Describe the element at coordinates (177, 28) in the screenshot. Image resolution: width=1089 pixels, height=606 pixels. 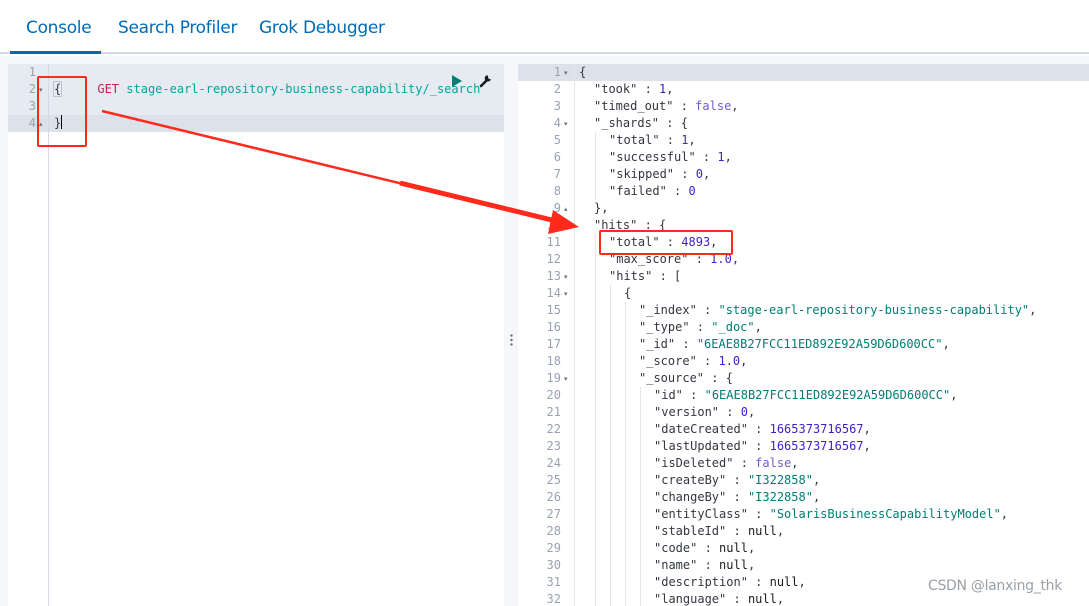
I see `tab-search-profiler: Search Profiler` at that location.